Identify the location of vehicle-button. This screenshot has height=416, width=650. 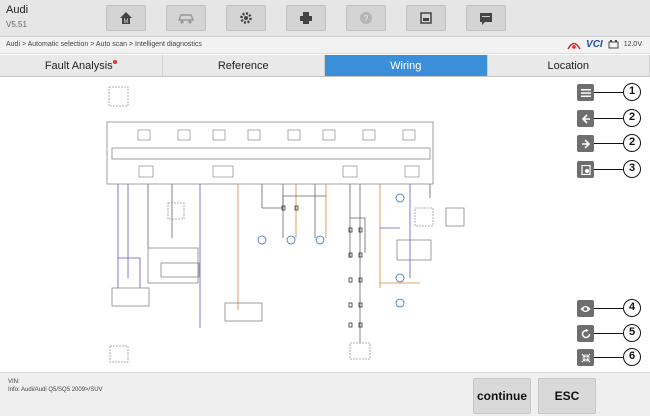
(186, 18).